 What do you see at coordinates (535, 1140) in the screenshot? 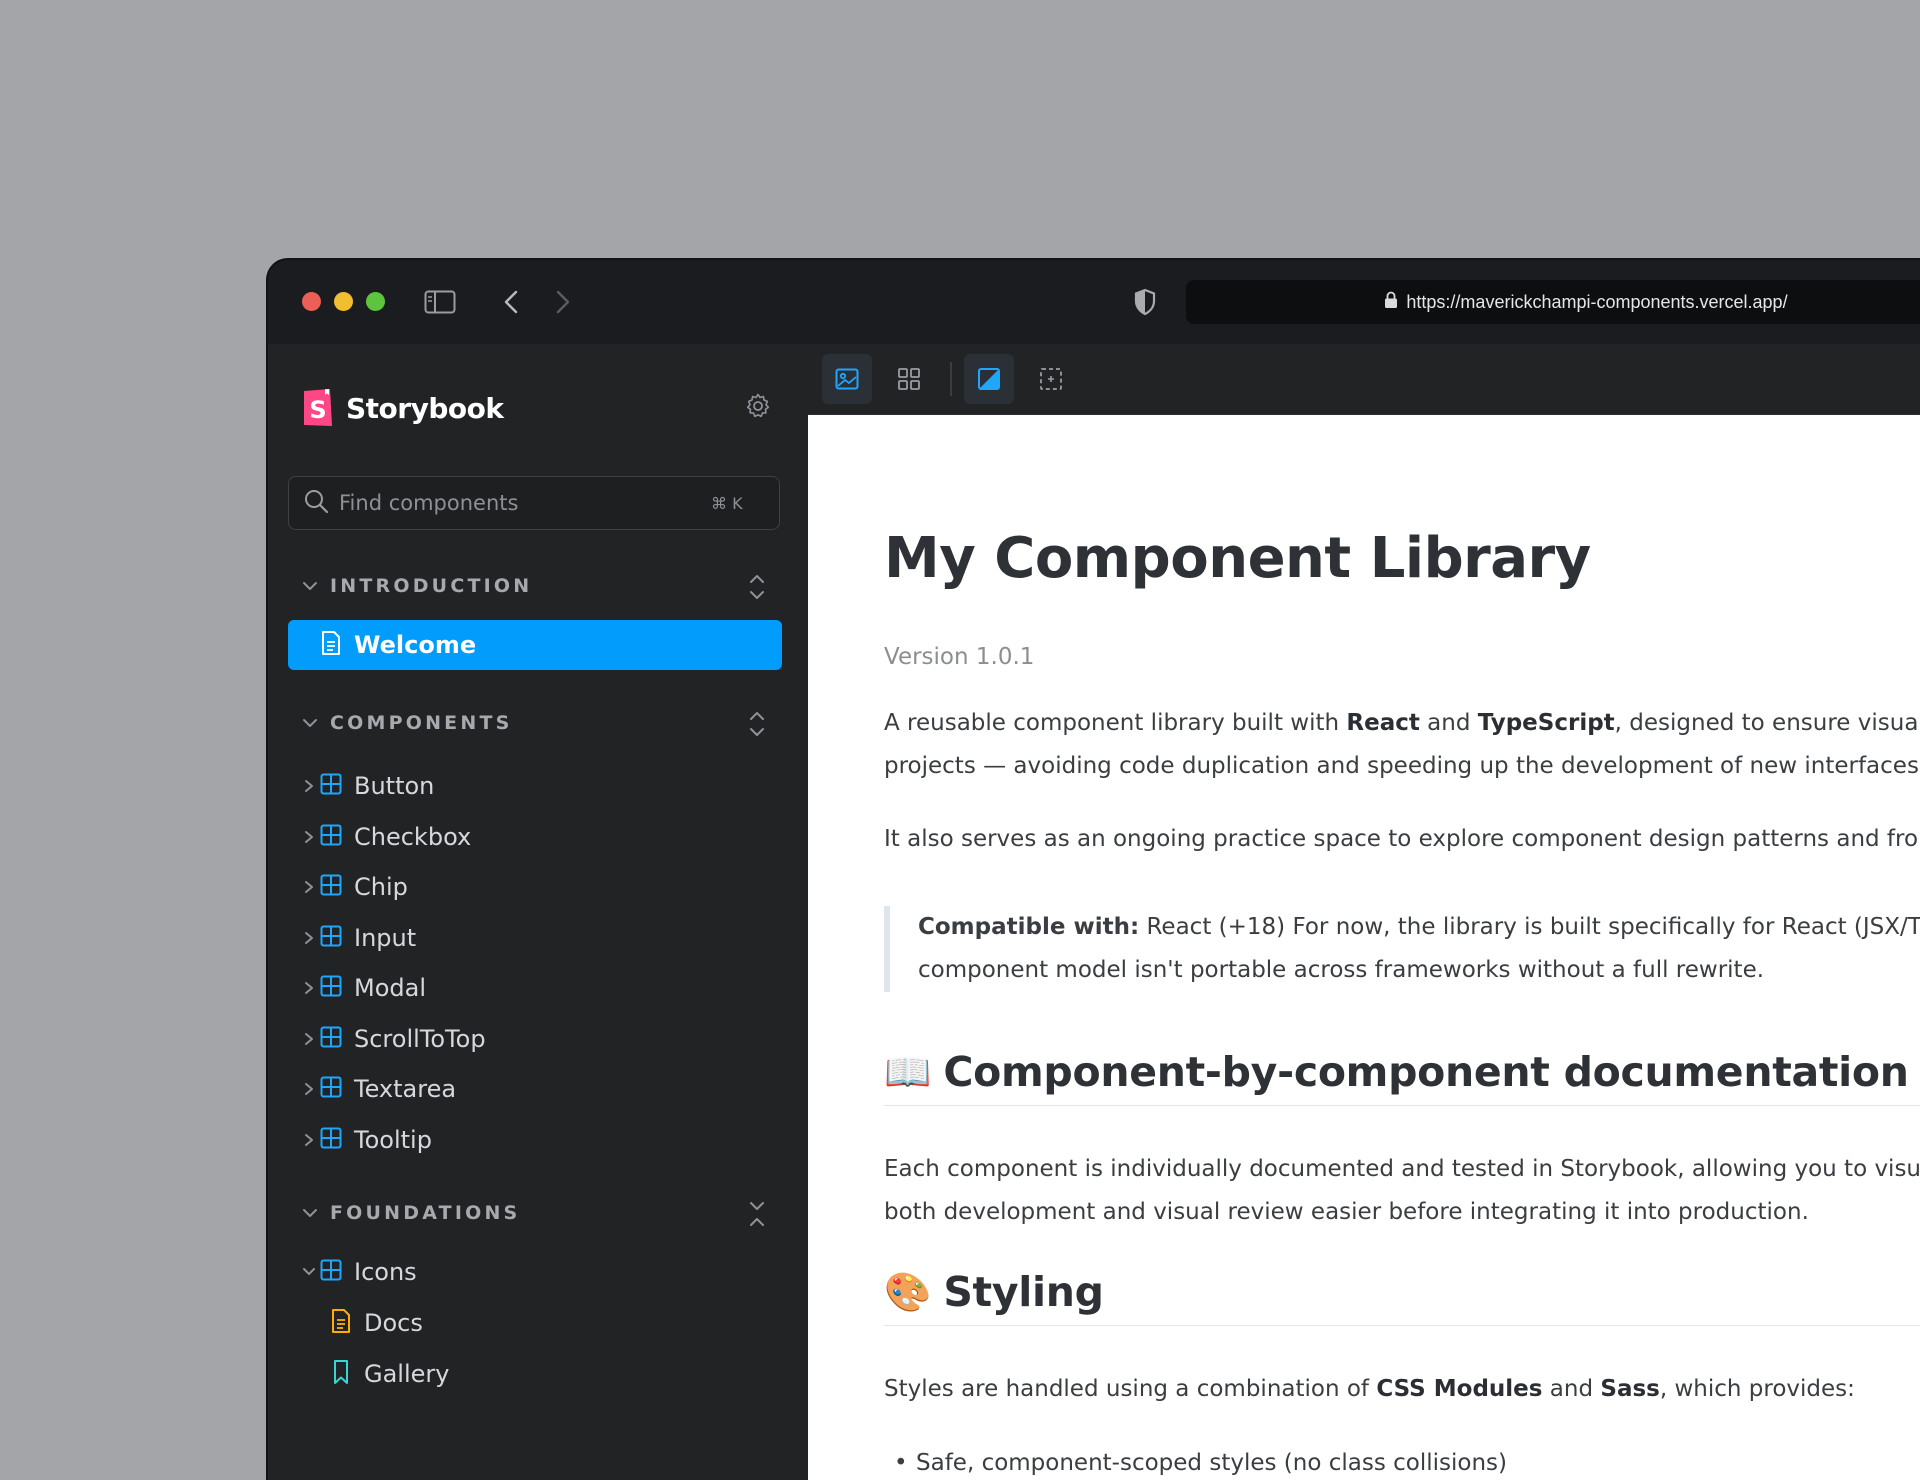
I see `sidebar-item-tooltip: Tooltip` at bounding box center [535, 1140].